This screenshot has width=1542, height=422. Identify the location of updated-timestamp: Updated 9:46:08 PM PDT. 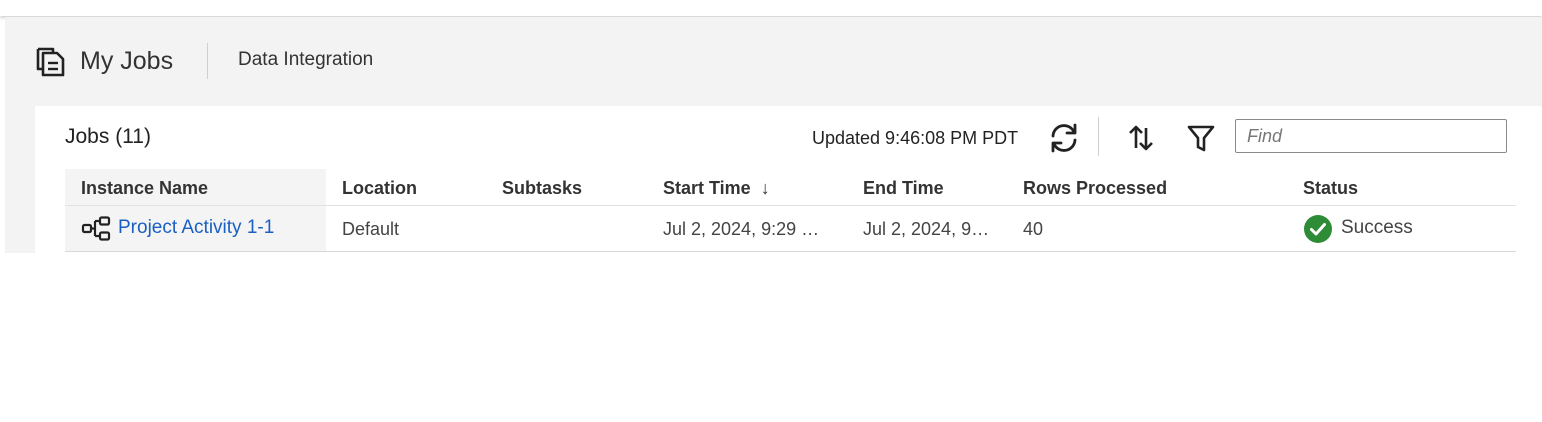
(915, 138).